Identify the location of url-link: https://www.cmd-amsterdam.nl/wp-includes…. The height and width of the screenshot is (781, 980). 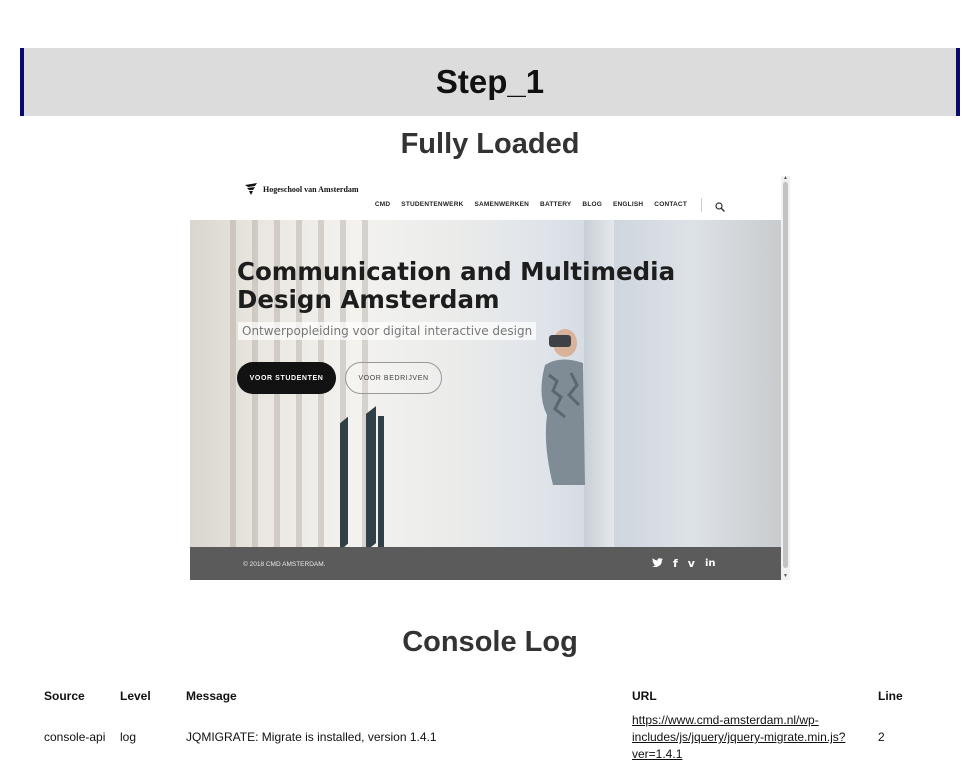
(738, 737).